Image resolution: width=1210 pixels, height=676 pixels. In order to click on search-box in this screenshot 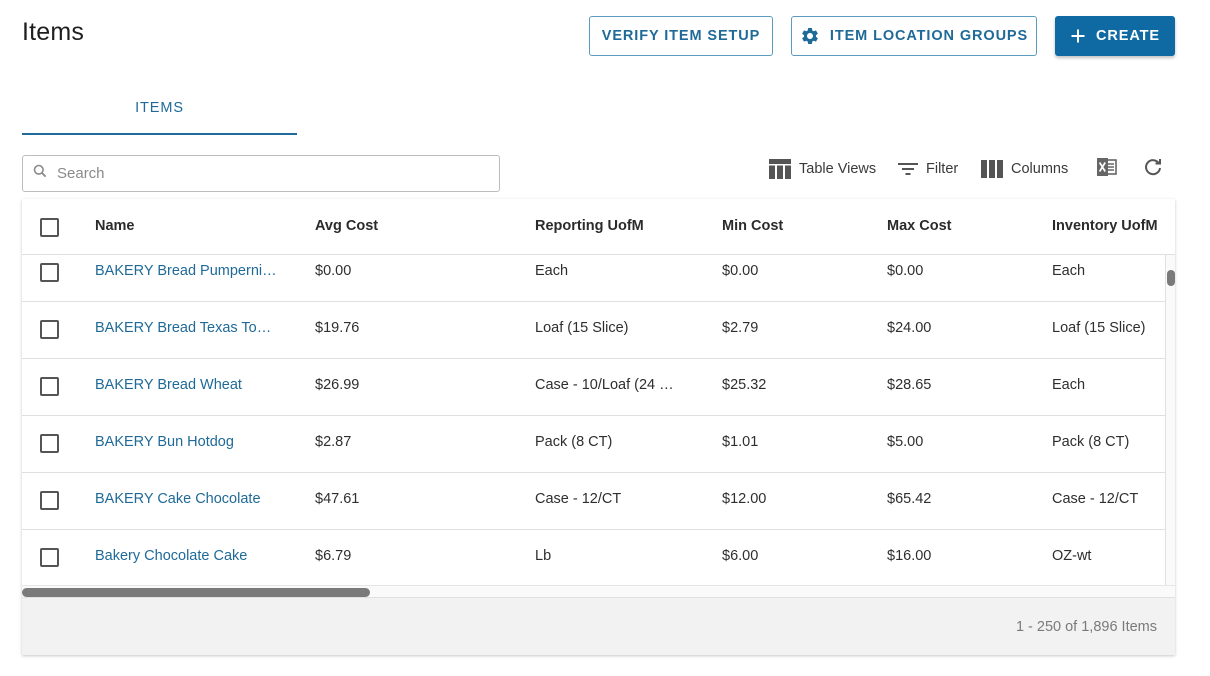, I will do `click(261, 173)`.